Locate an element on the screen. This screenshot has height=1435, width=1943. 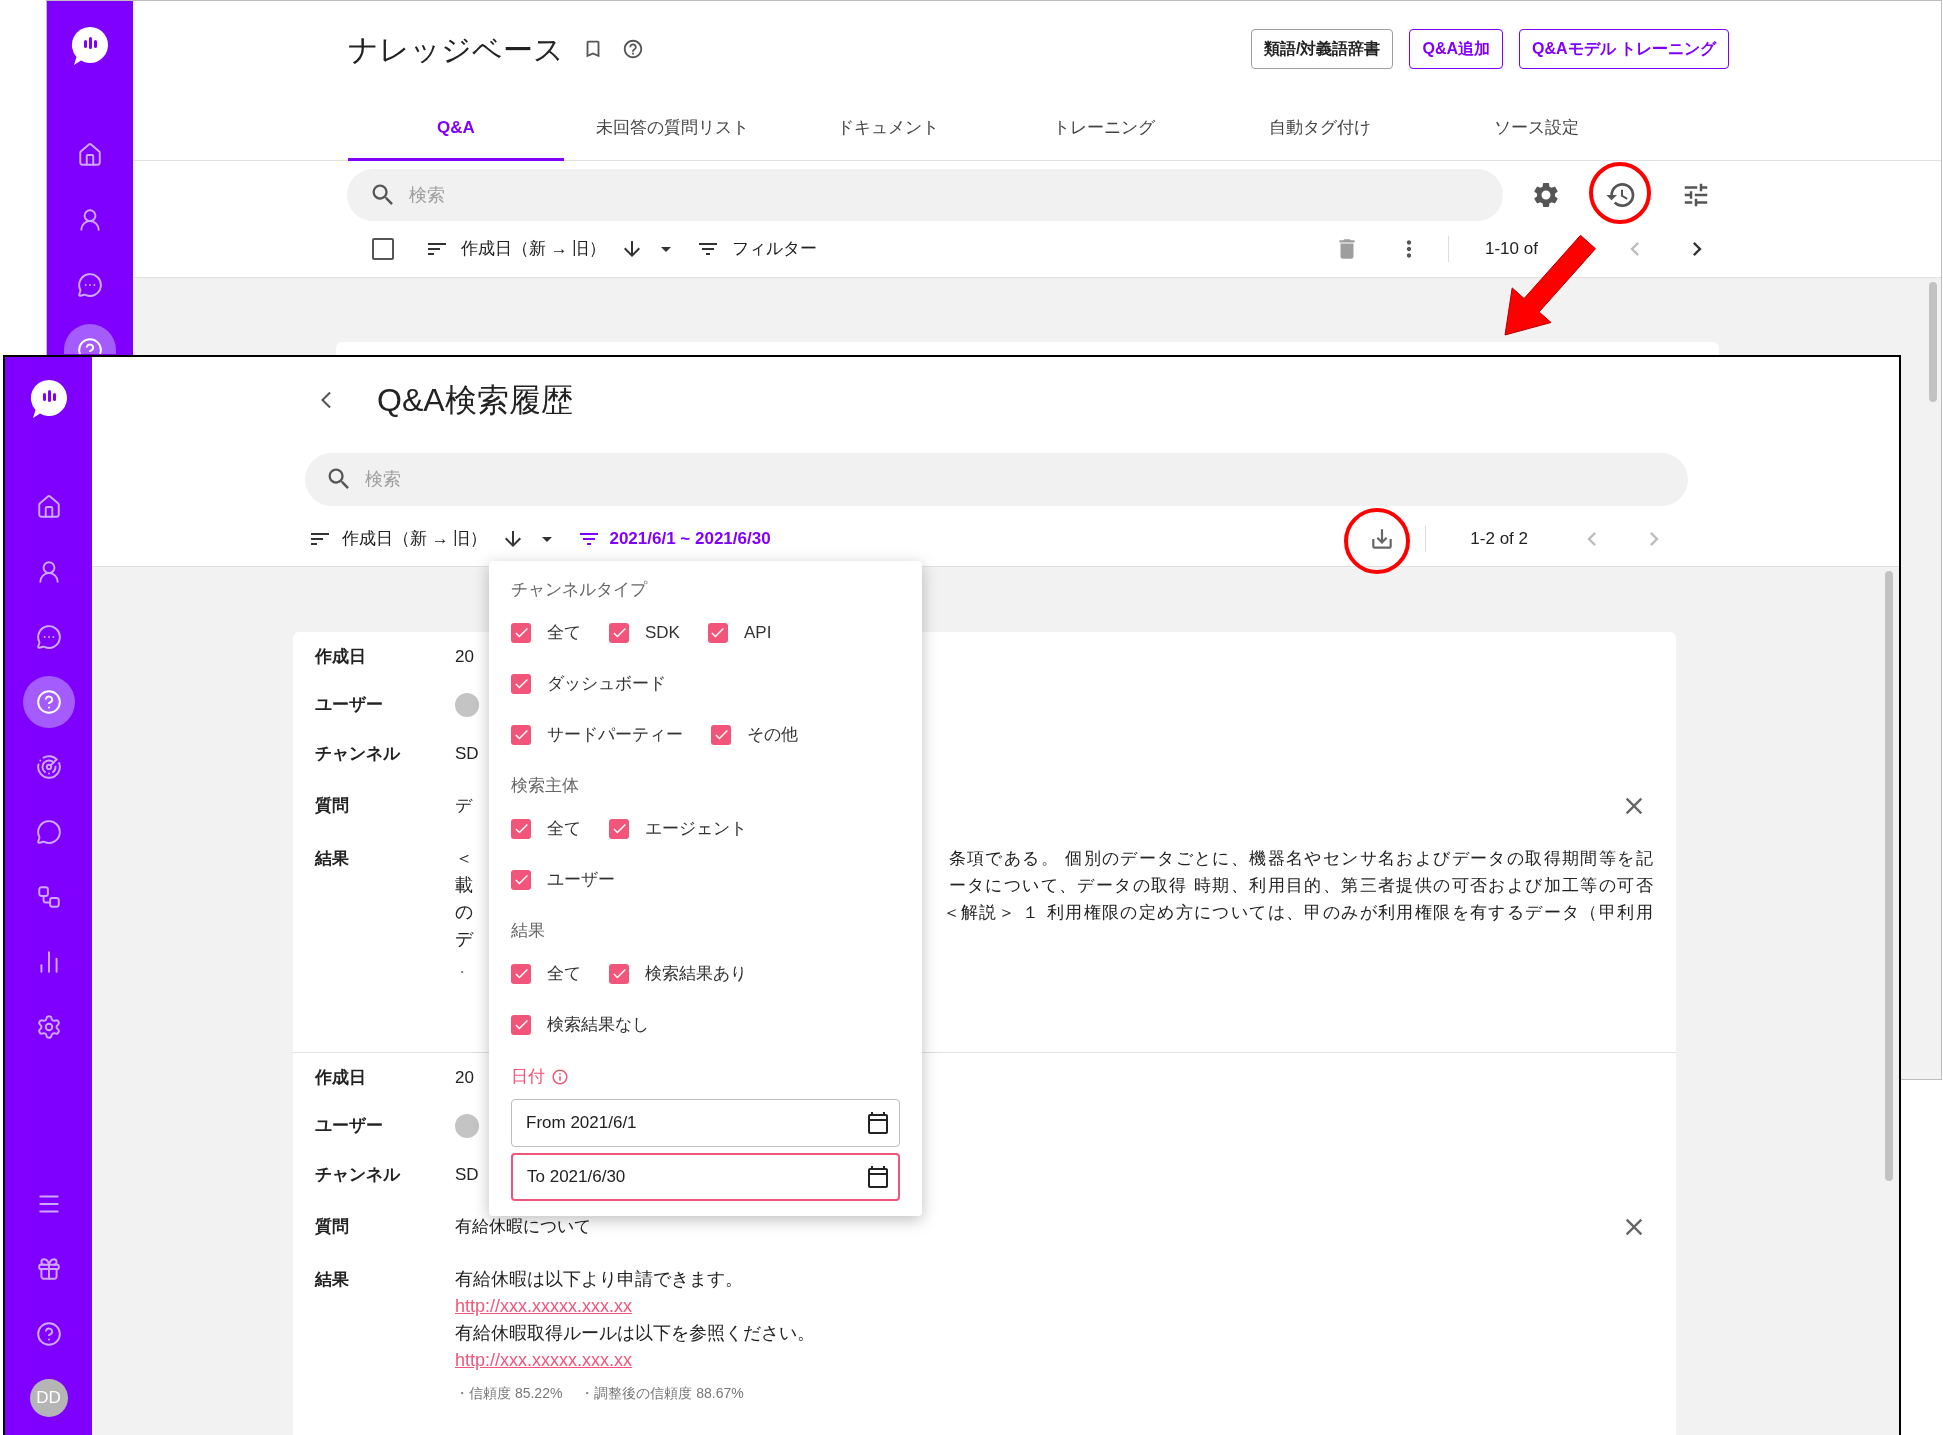
tab: 未回答の質問リスト is located at coordinates (672, 129).